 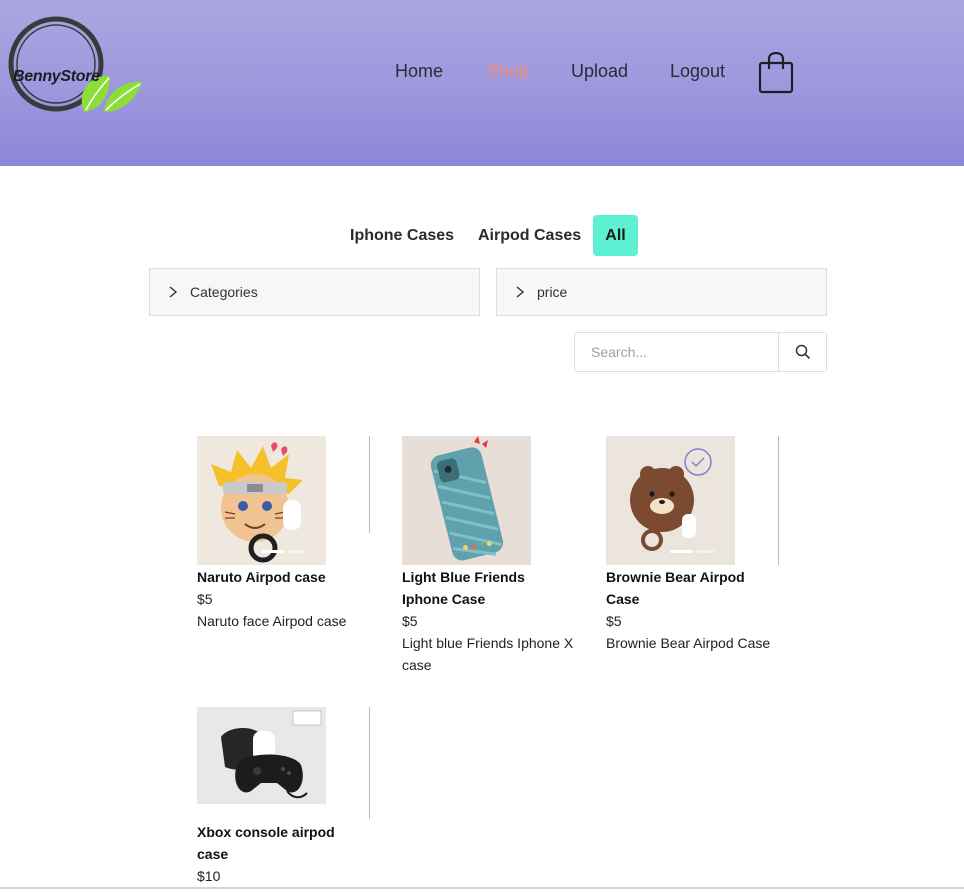 What do you see at coordinates (283, 843) in the screenshot?
I see `product-name: Xbox console airpod case` at bounding box center [283, 843].